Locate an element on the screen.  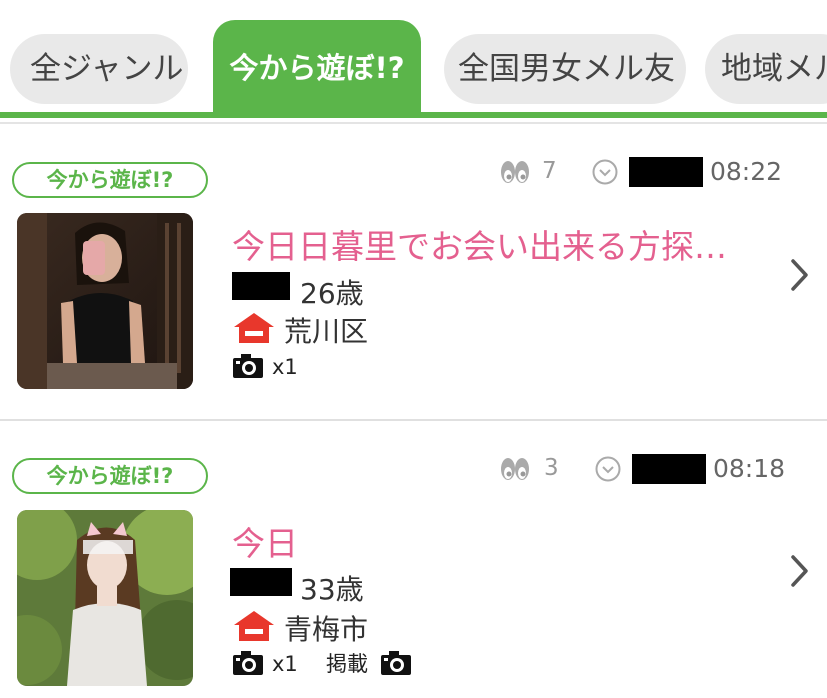
user-location: 荒川区 is located at coordinates (326, 331).